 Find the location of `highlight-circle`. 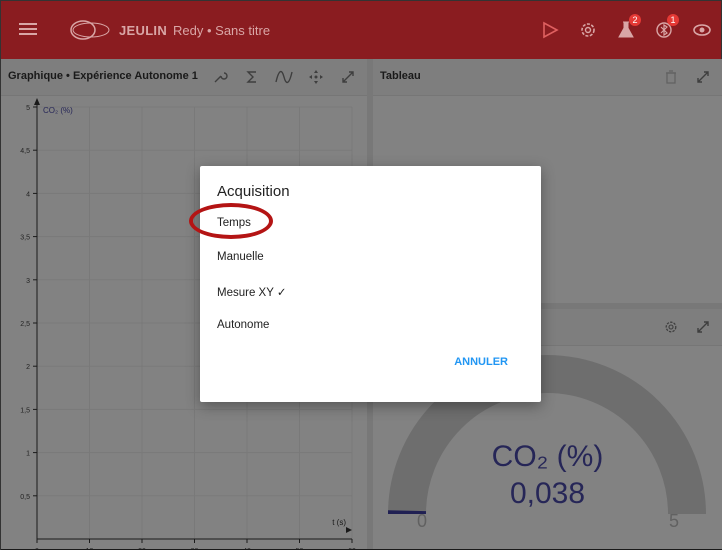

highlight-circle is located at coordinates (231, 221).